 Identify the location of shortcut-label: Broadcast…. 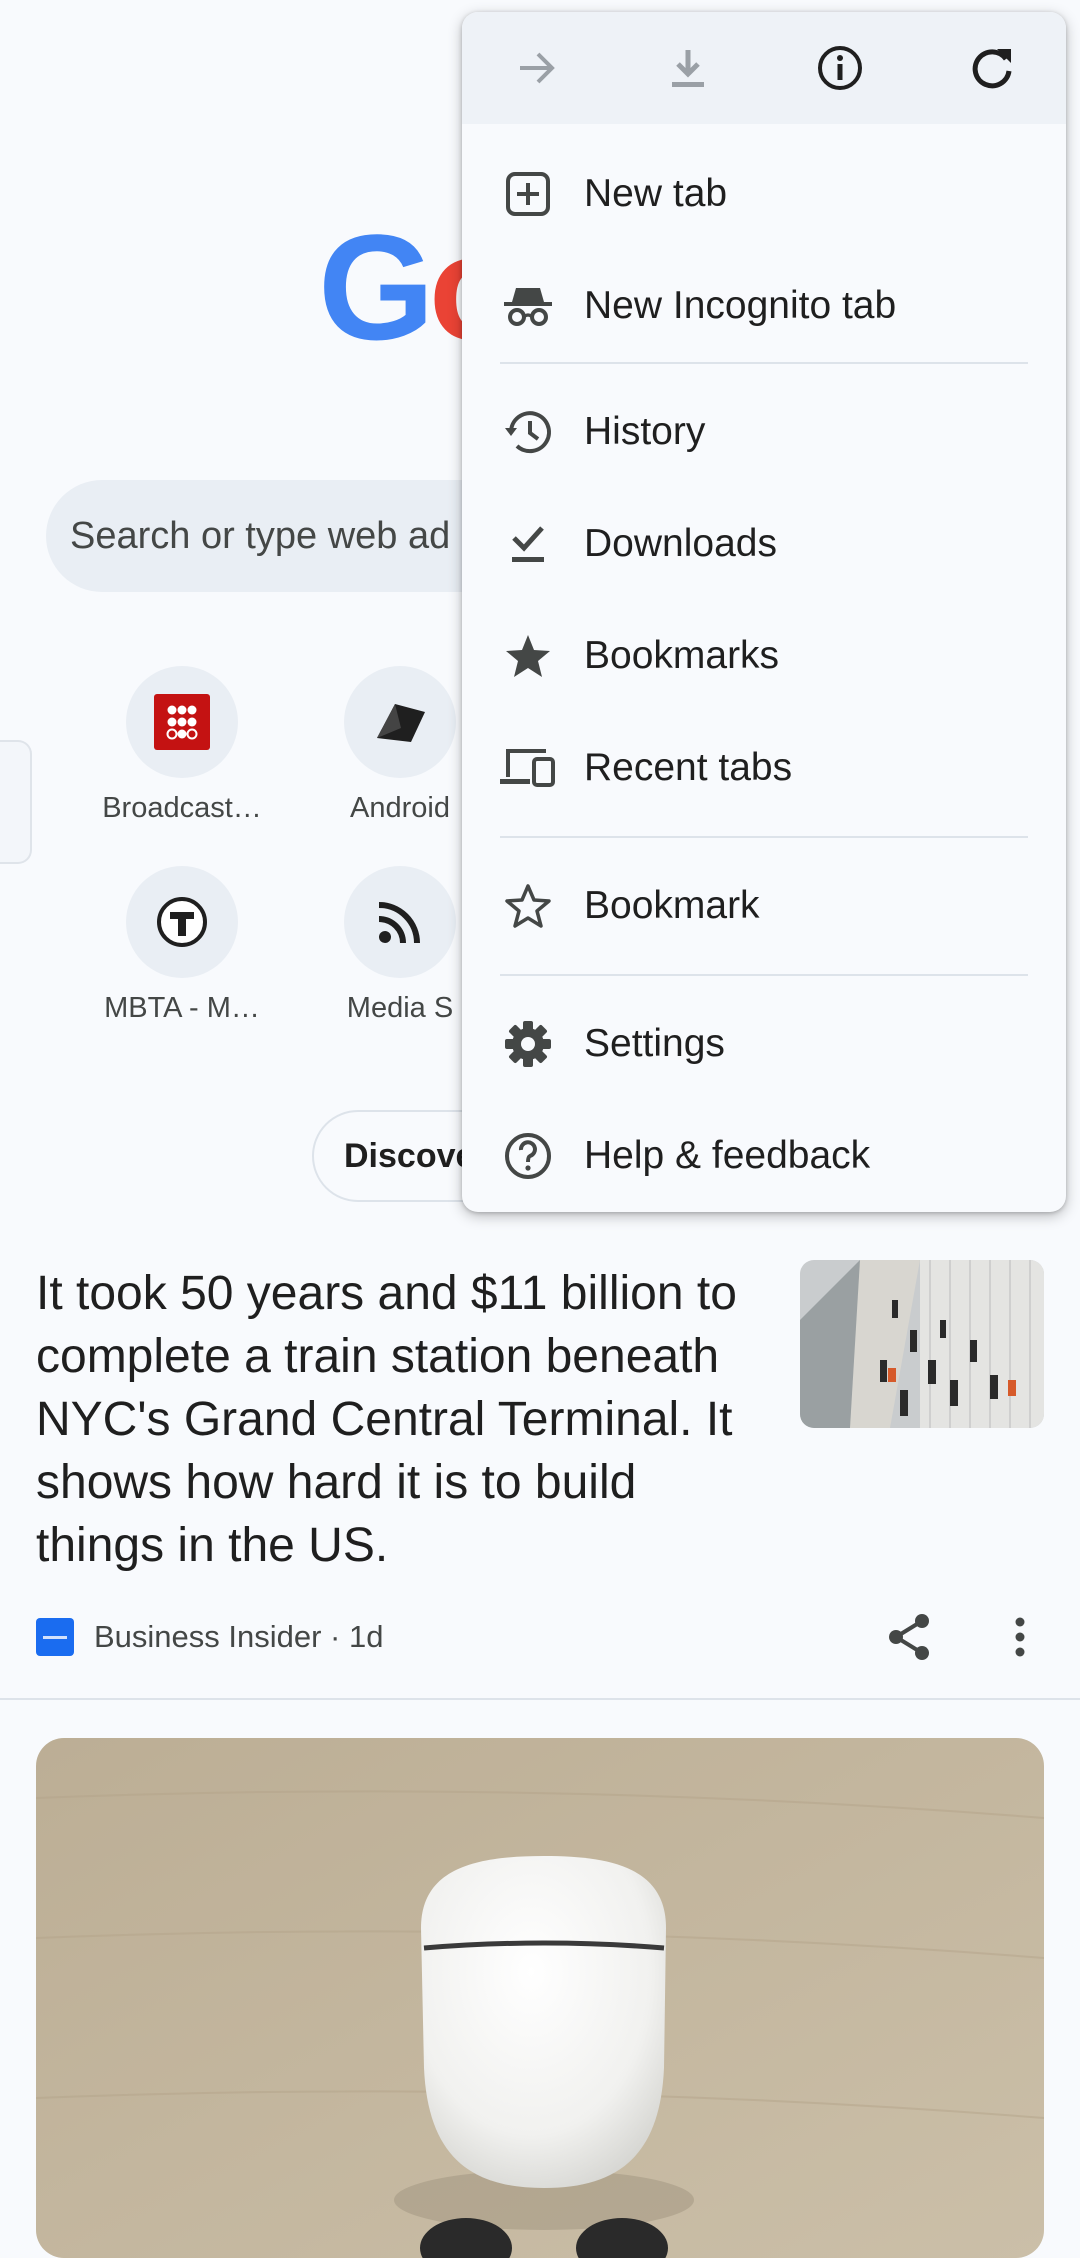
(182, 808).